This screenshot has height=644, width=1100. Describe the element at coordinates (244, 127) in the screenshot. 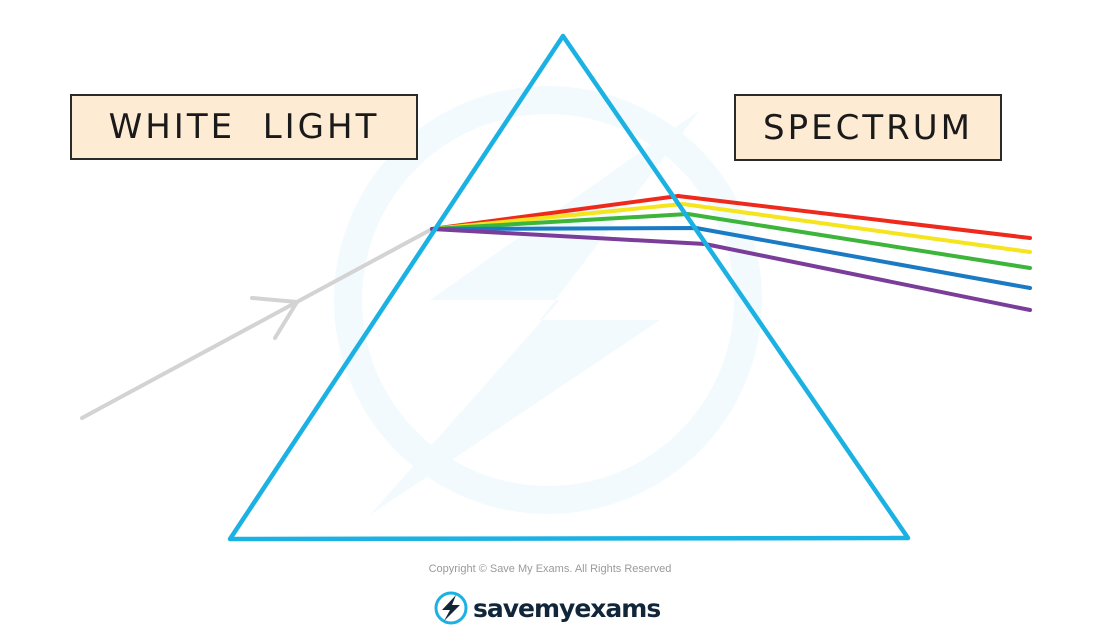

I see `white-light-label: WHITE LIGHT` at that location.